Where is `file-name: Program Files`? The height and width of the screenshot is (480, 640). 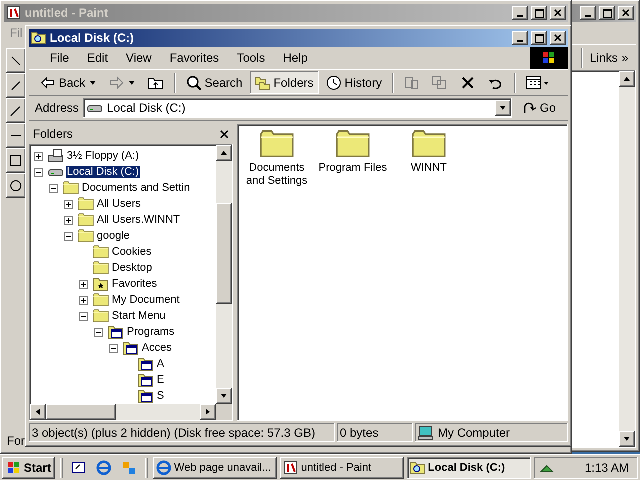 file-name: Program Files is located at coordinates (353, 168).